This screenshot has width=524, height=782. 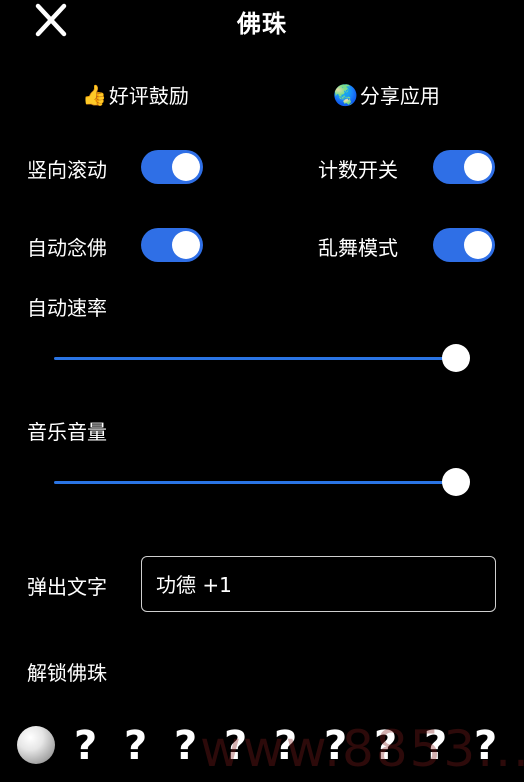 What do you see at coordinates (345, 94) in the screenshot?
I see `globe-icon: 🌏` at bounding box center [345, 94].